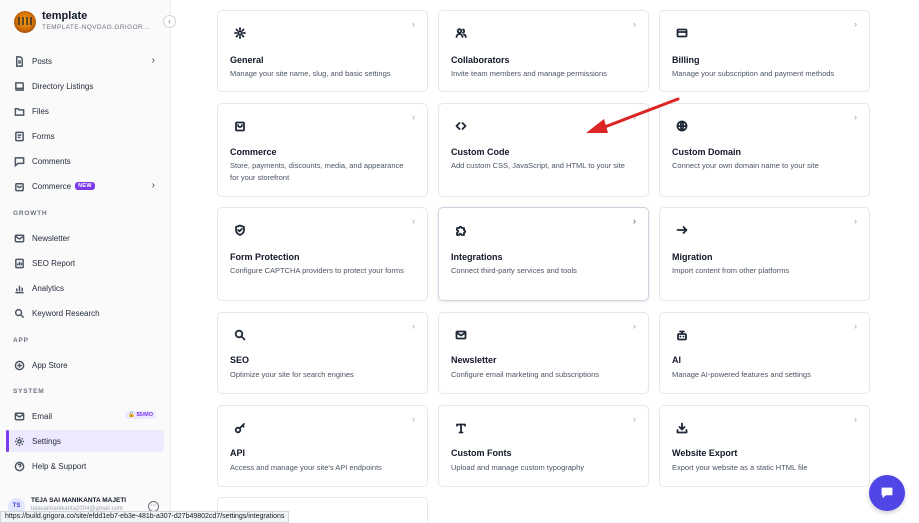 The height and width of the screenshot is (523, 919). I want to click on sidebar-item-settings: Settings, so click(85, 441).